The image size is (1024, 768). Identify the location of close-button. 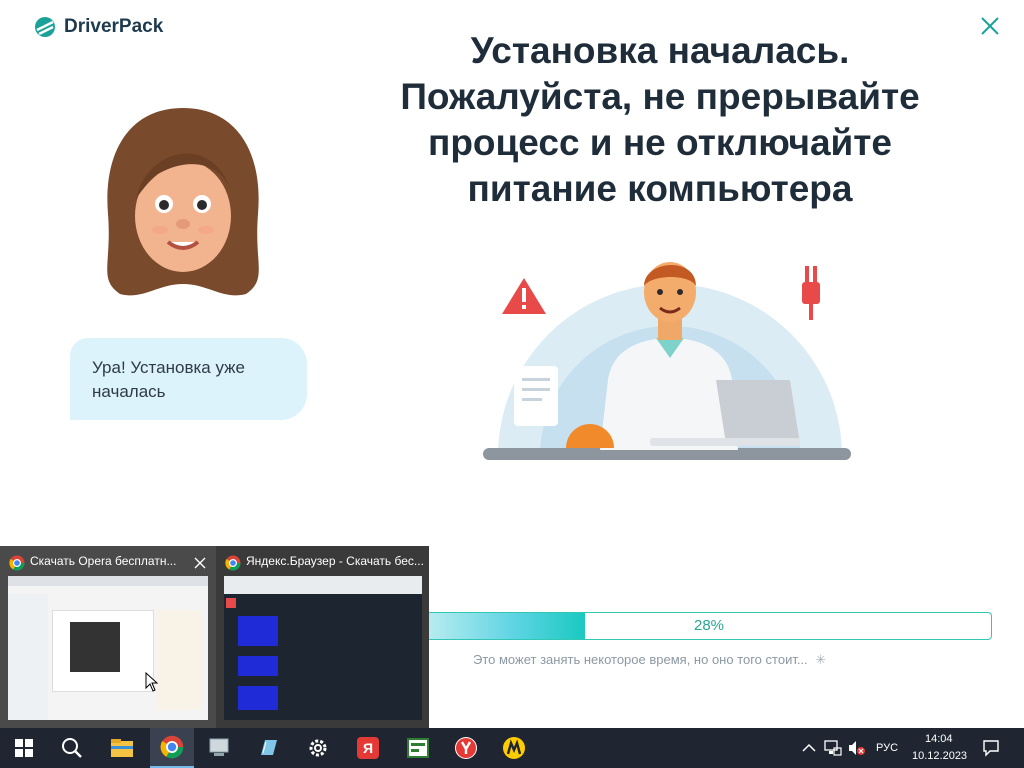
(990, 26).